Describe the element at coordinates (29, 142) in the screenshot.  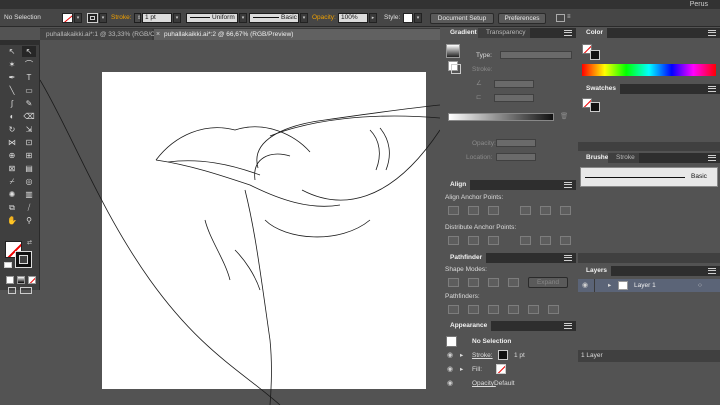
I see `free-transform-tool-icon: ⊡` at that location.